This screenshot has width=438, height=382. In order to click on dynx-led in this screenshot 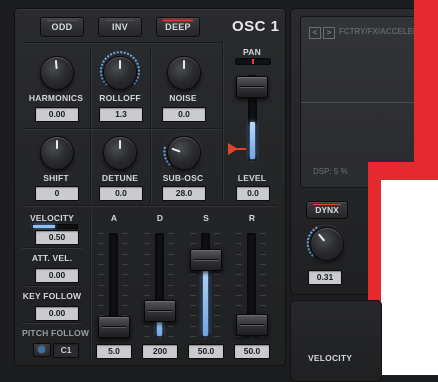, I will do `click(327, 204)`.